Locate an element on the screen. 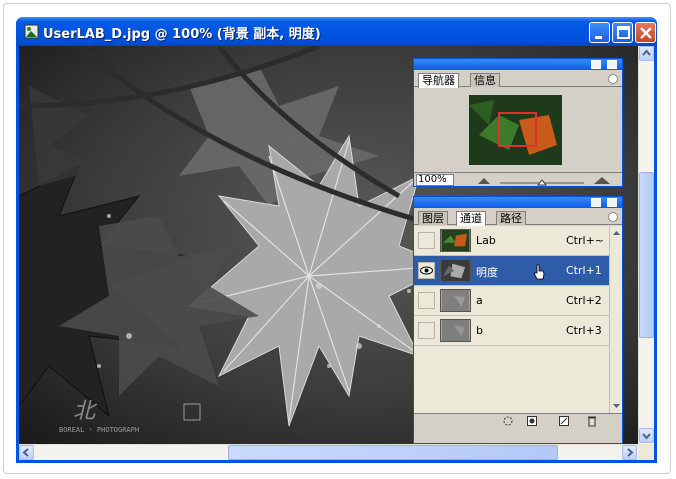 The image size is (676, 479). scroll-left-button is located at coordinates (26, 452).